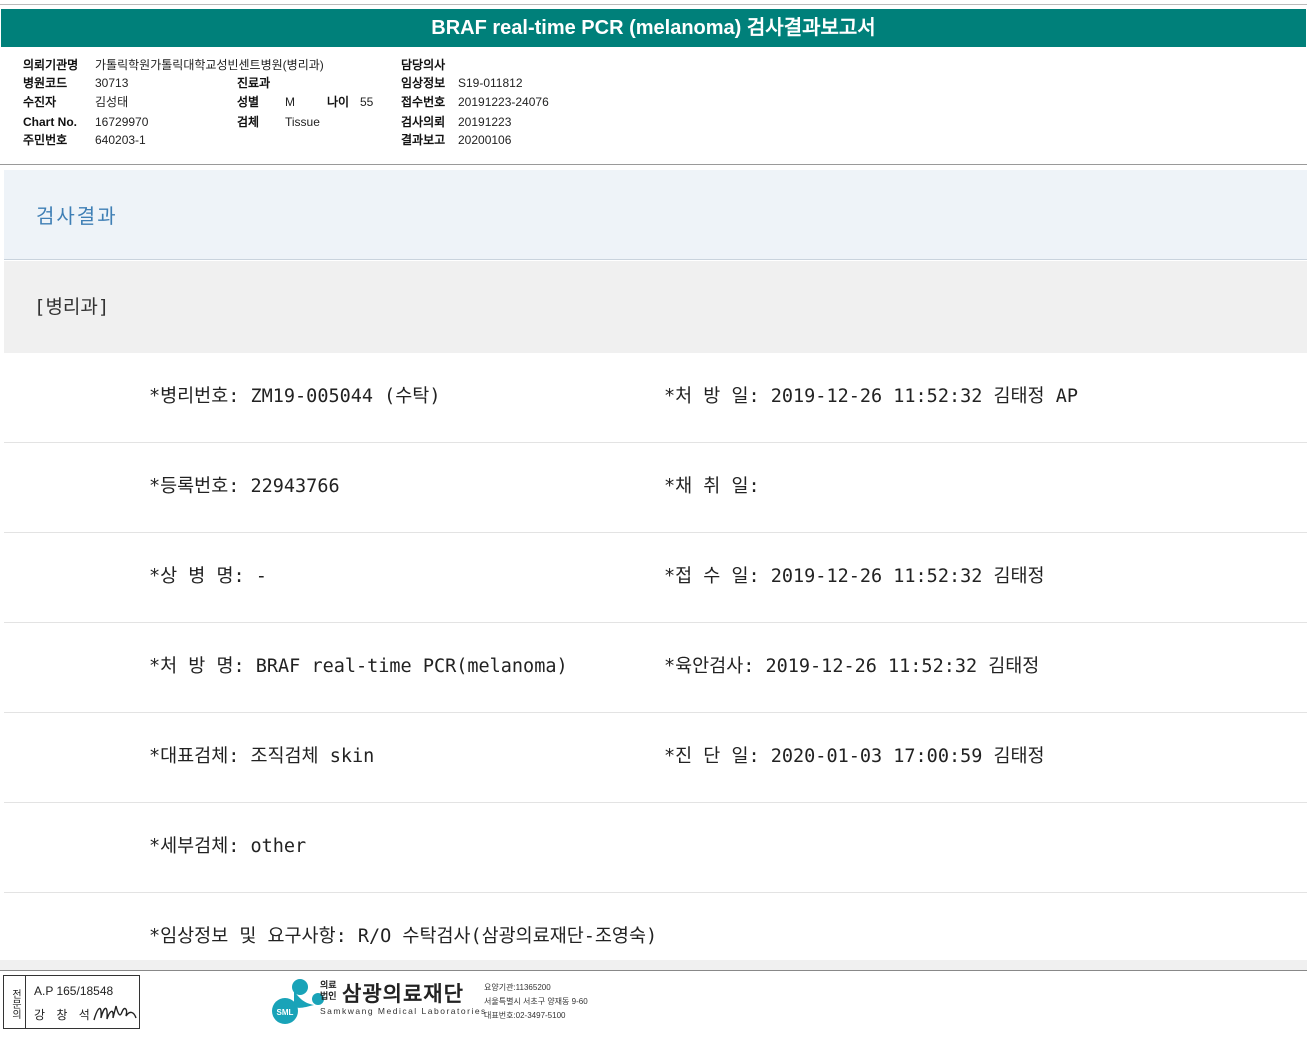 This screenshot has width=1307, height=1040. Describe the element at coordinates (64, 1015) in the screenshot. I see `stamp-name: 강 창 석` at that location.